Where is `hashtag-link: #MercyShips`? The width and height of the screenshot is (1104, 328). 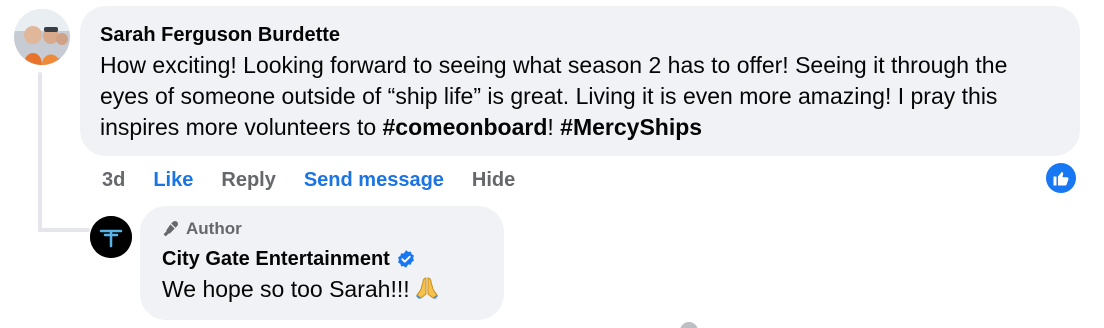 hashtag-link: #MercyShips is located at coordinates (631, 127).